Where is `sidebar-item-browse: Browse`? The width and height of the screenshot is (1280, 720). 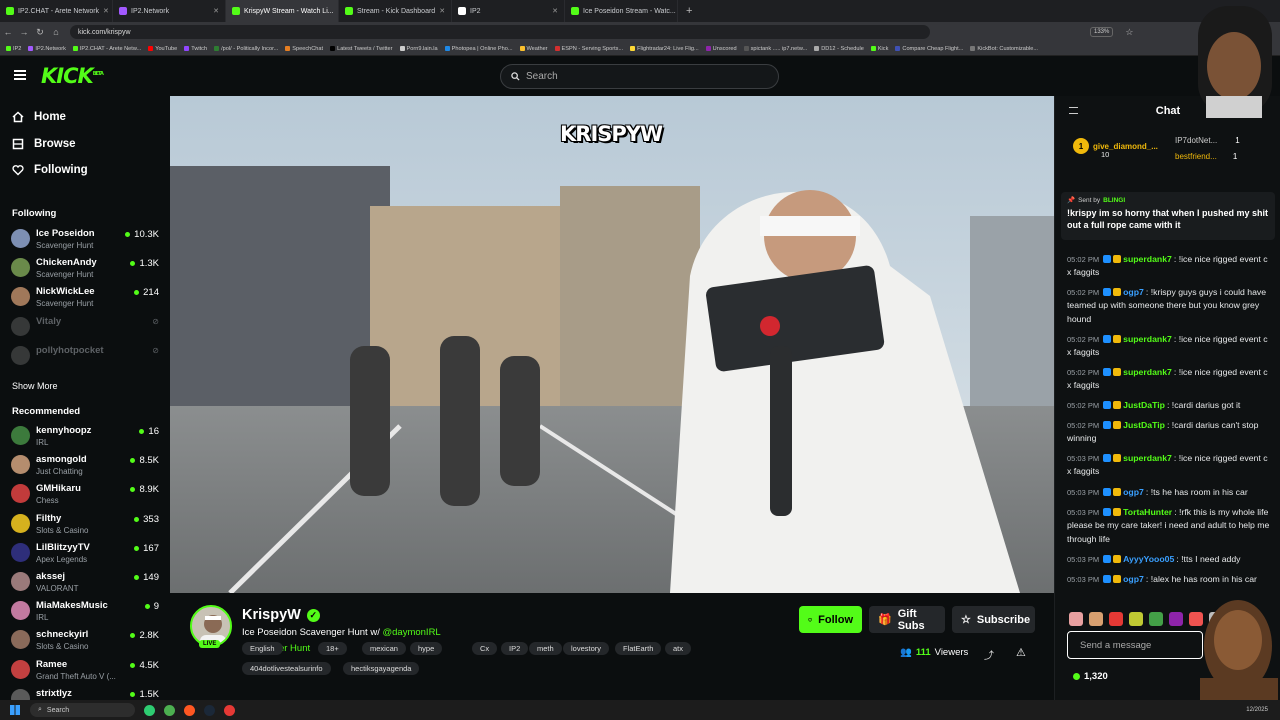
sidebar-item-browse: Browse is located at coordinates (44, 144).